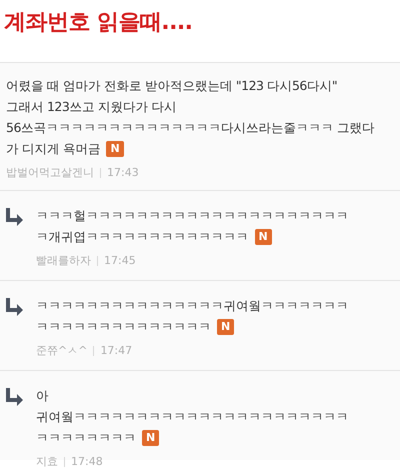  I want to click on comment-time: 17:47, so click(116, 351).